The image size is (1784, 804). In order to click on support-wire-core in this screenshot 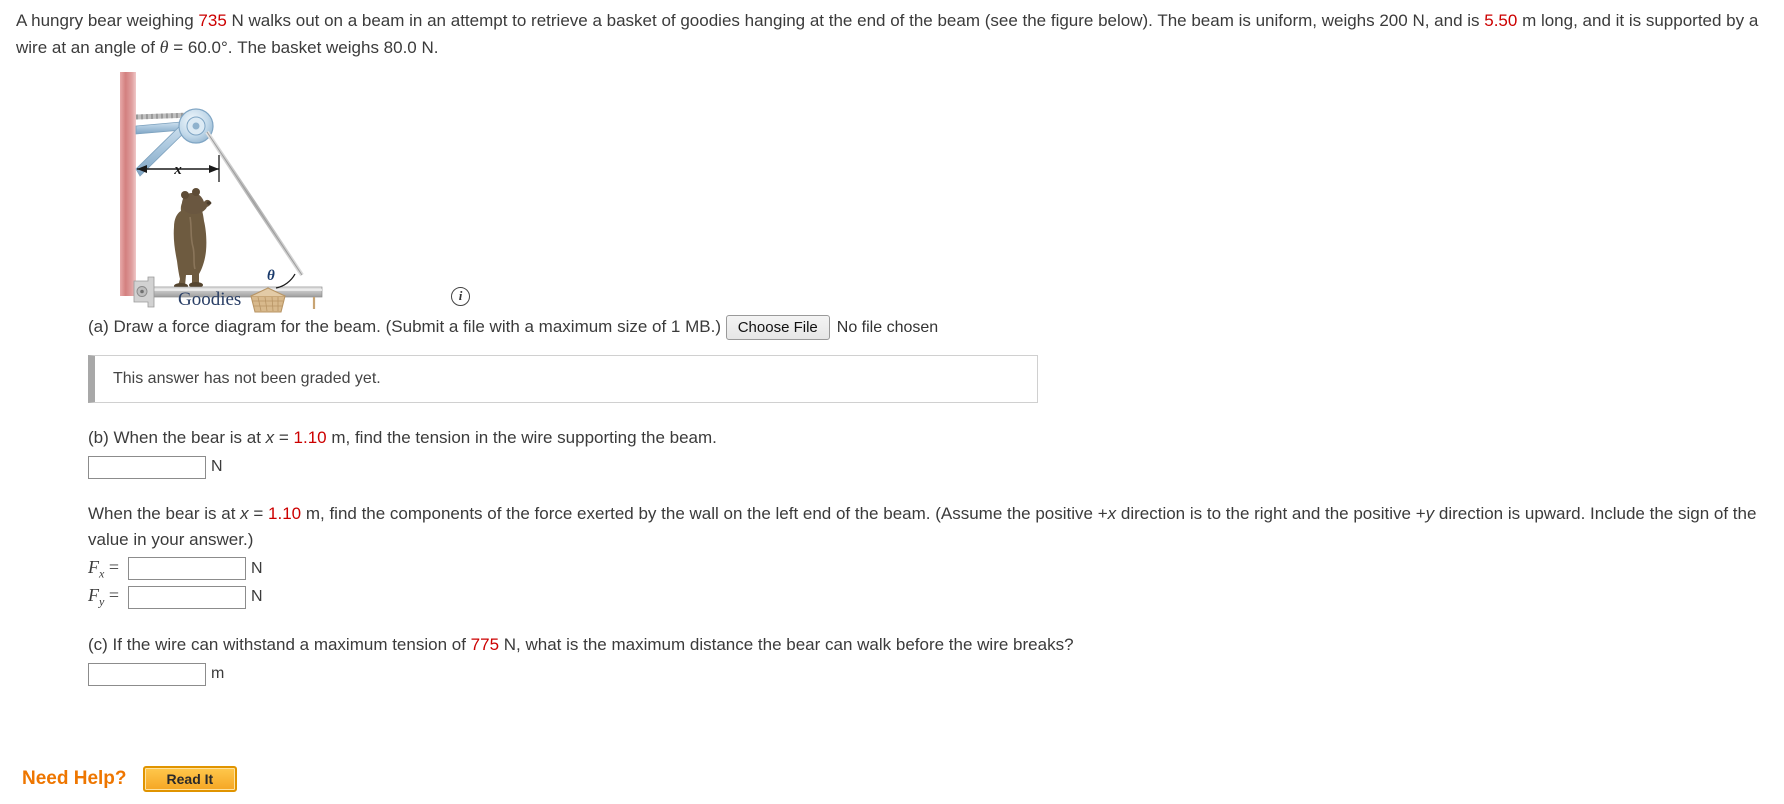, I will do `click(254, 203)`.